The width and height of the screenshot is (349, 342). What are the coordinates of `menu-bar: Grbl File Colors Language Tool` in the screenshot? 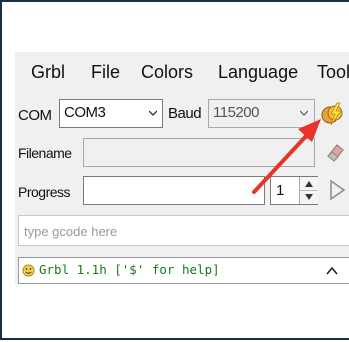 It's located at (182, 72).